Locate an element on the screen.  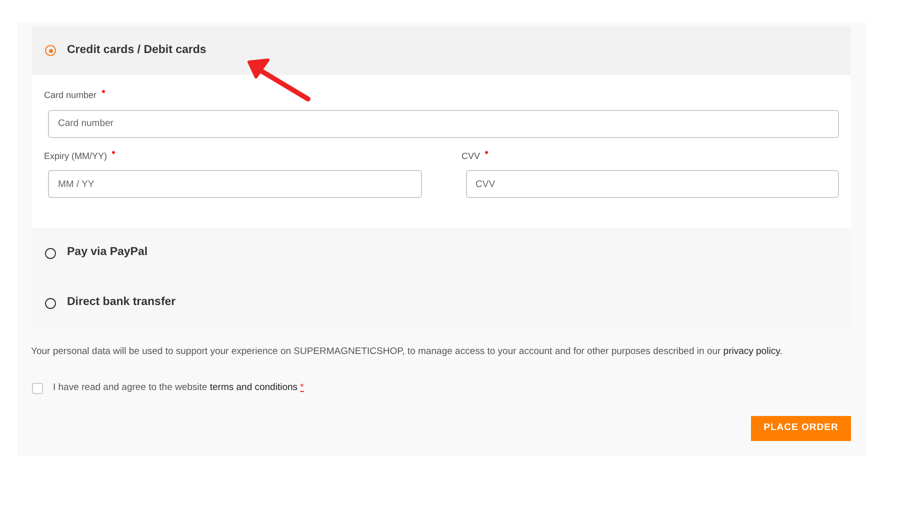
privacy-notice: Your personal data will be used to support your experience on SUPERMAGNETICSHOP, to manage access to your account and for other purposes described in our privacy policy. is located at coordinates (407, 352).